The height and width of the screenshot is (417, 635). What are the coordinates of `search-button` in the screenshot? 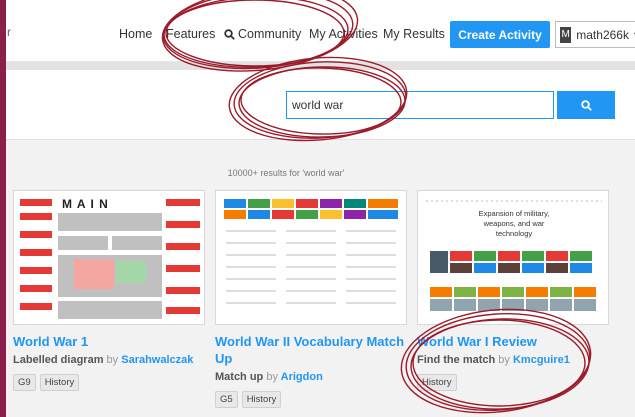 It's located at (586, 105).